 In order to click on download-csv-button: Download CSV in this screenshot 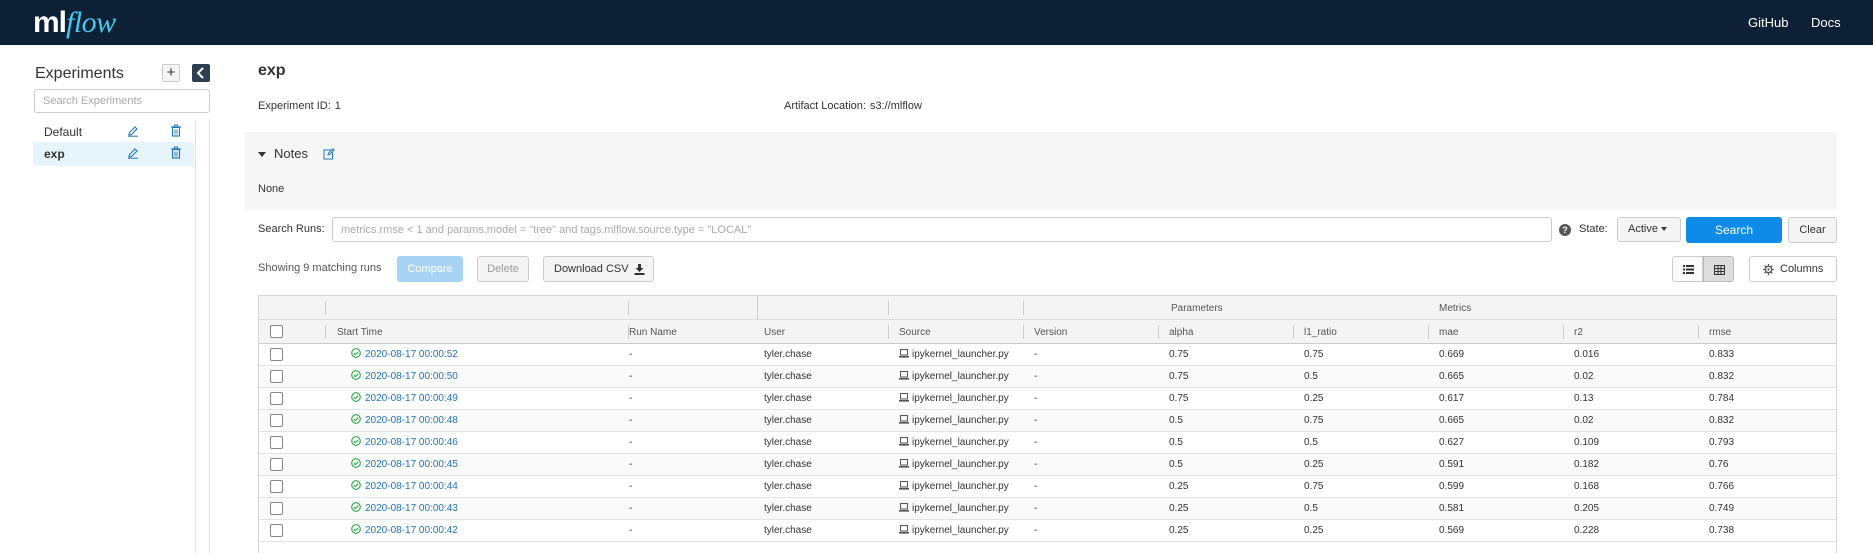, I will do `click(598, 269)`.